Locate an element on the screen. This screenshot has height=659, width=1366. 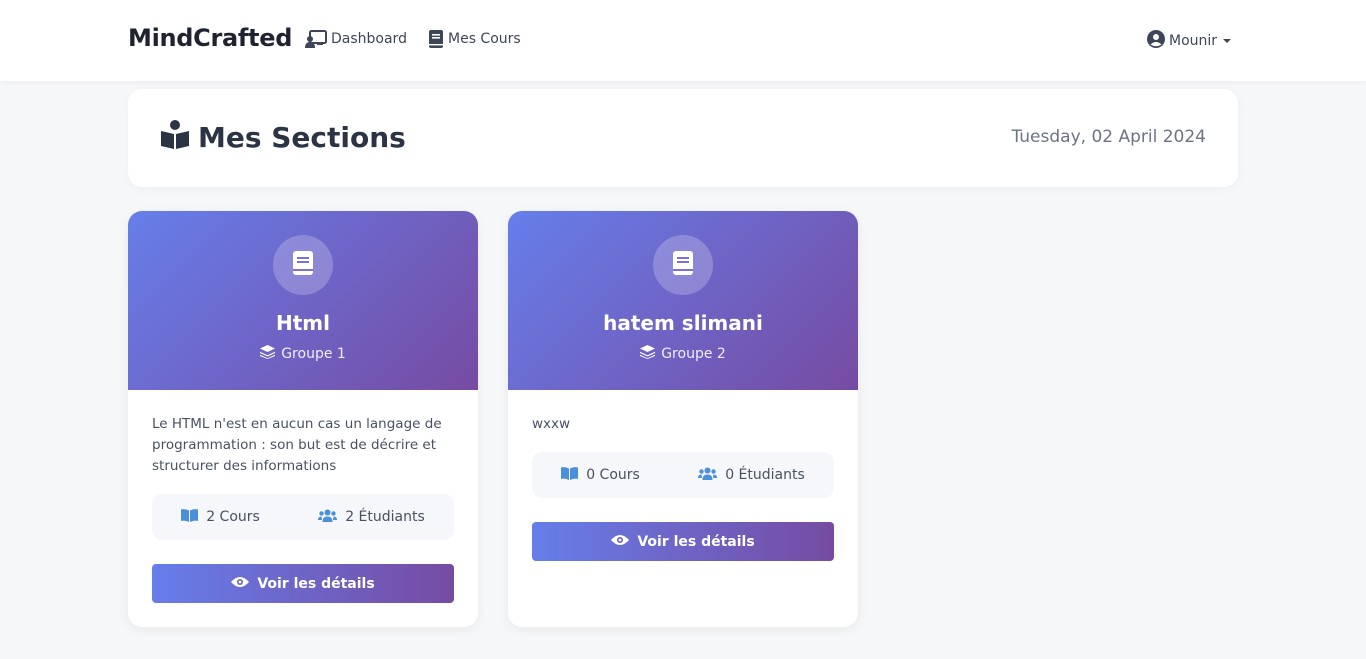
section-group: Groupe 2 is located at coordinates (683, 354).